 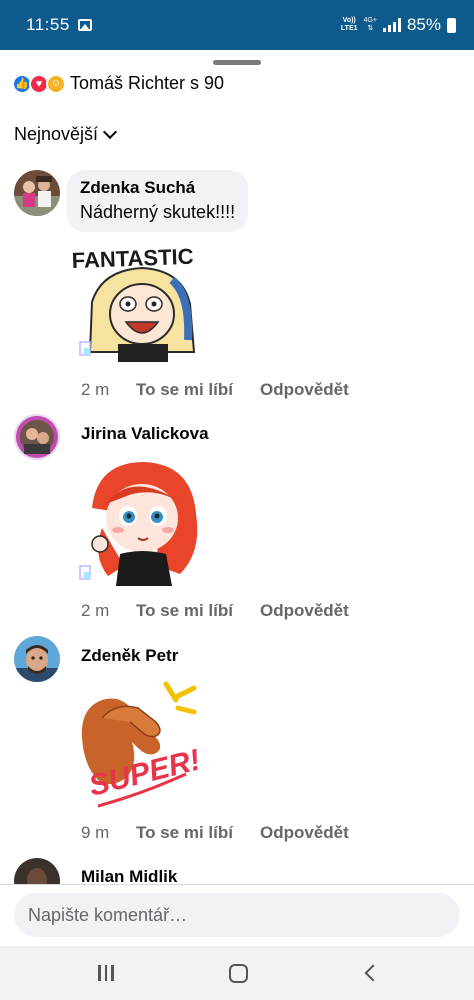 What do you see at coordinates (84, 25) in the screenshot?
I see `gallery-notification-icon` at bounding box center [84, 25].